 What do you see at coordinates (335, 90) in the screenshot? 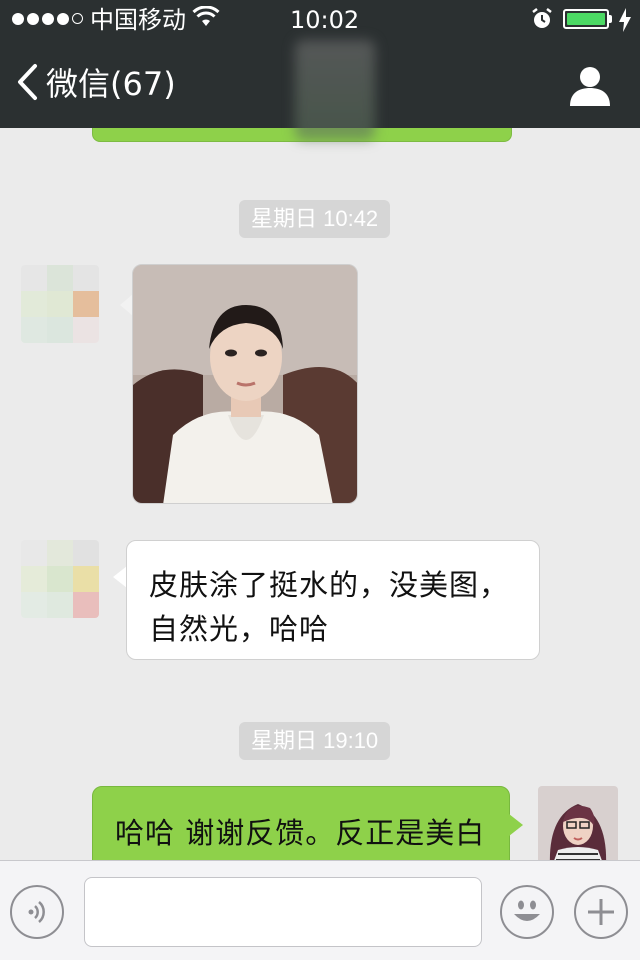
I see `chat-title-redacted` at bounding box center [335, 90].